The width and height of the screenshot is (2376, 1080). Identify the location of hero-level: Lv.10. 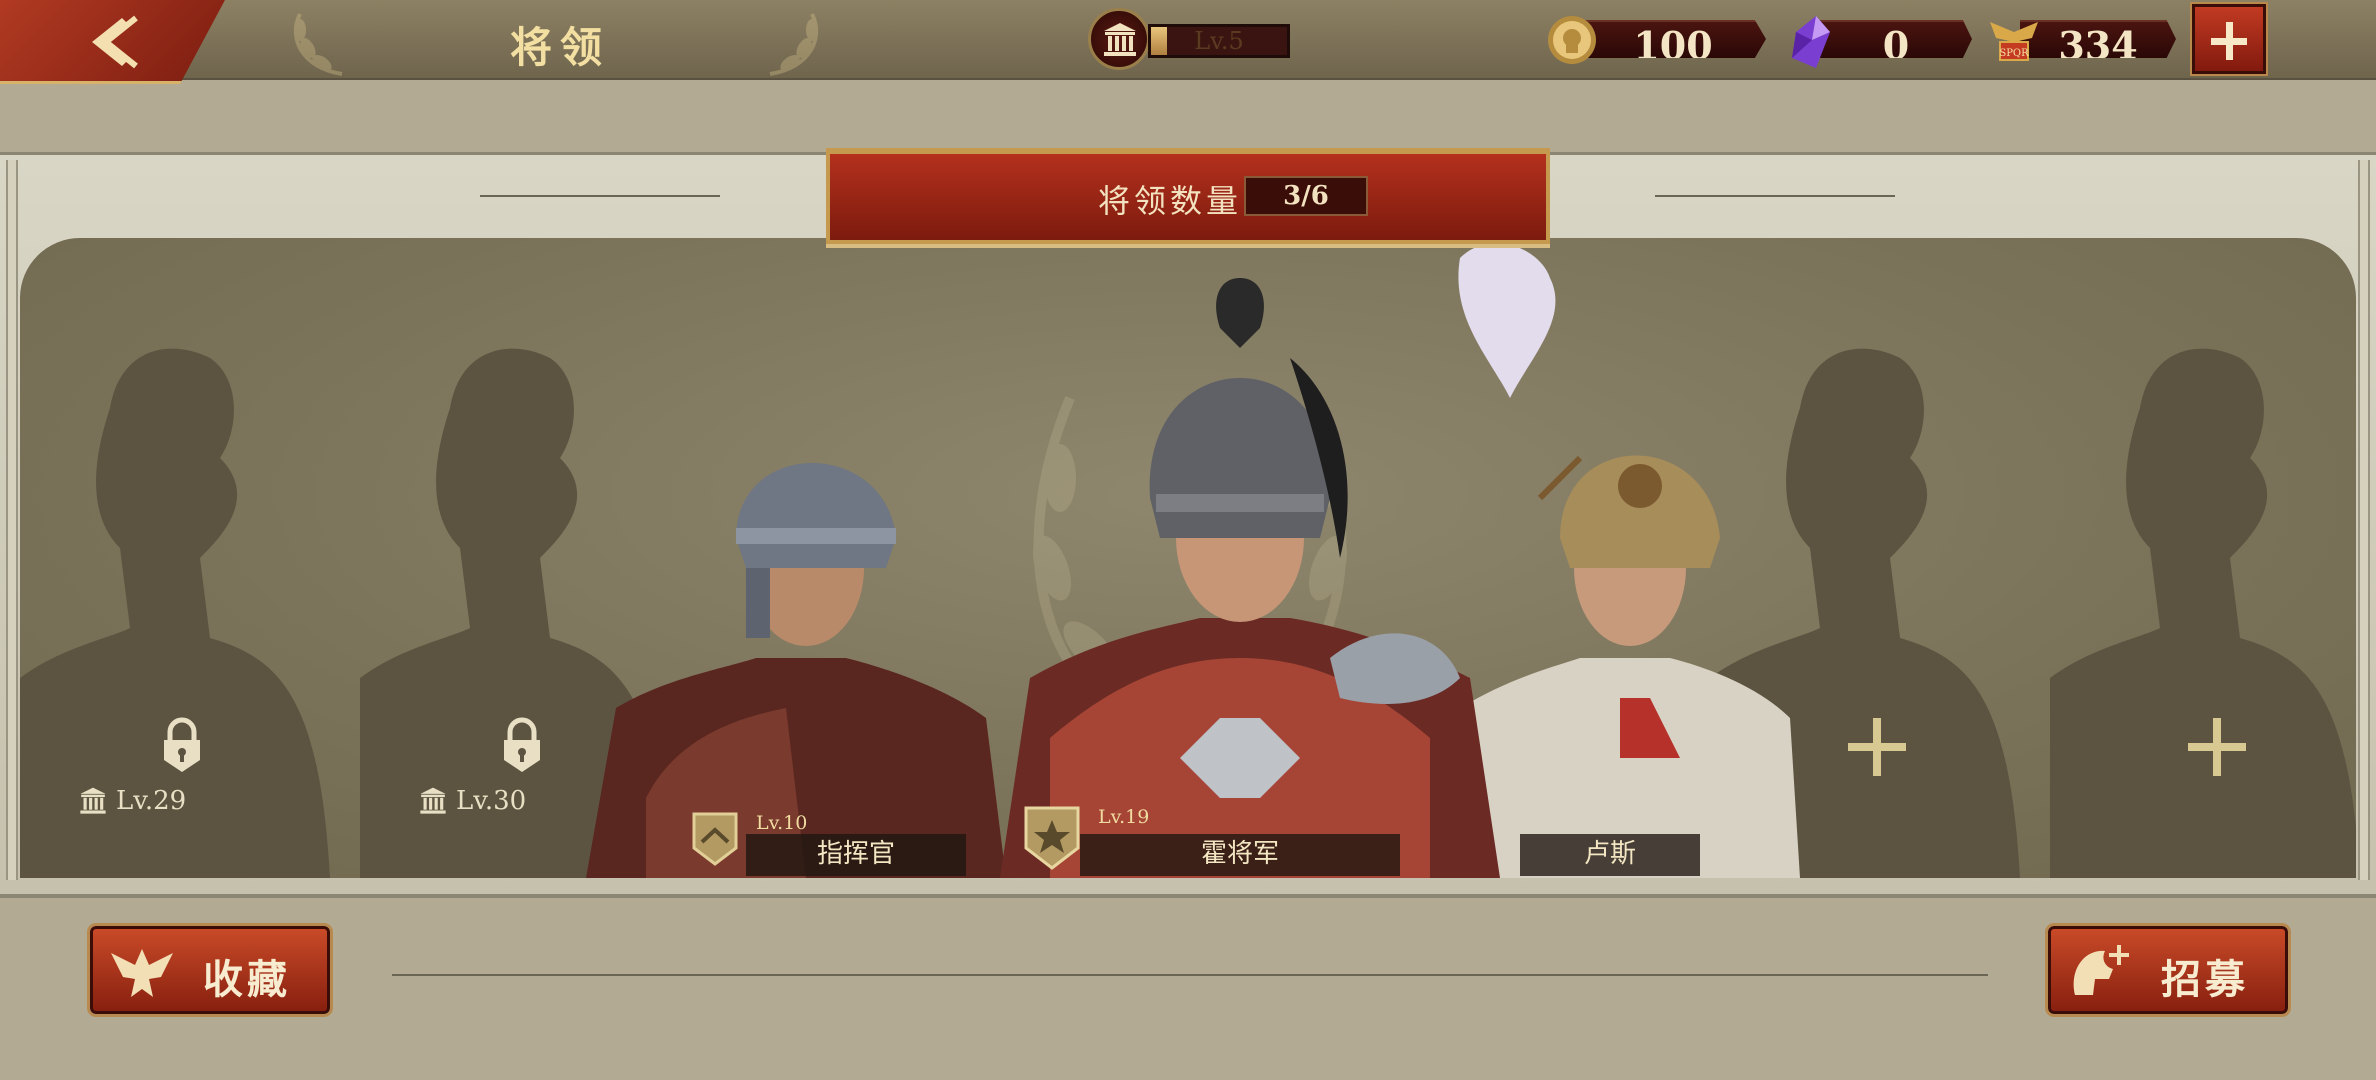
(782, 823).